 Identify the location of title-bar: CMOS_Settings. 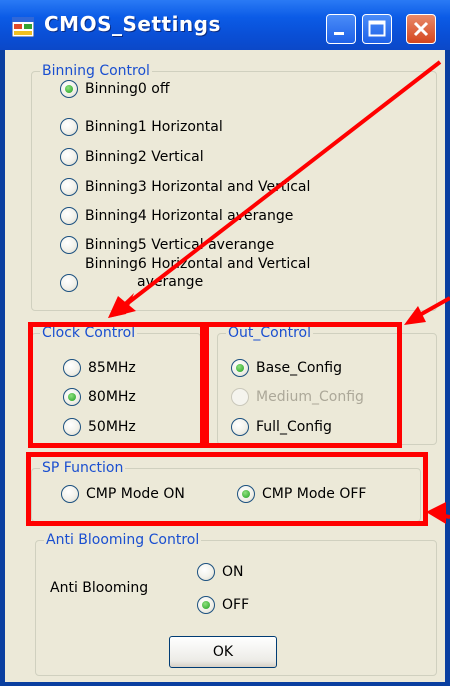
(225, 25).